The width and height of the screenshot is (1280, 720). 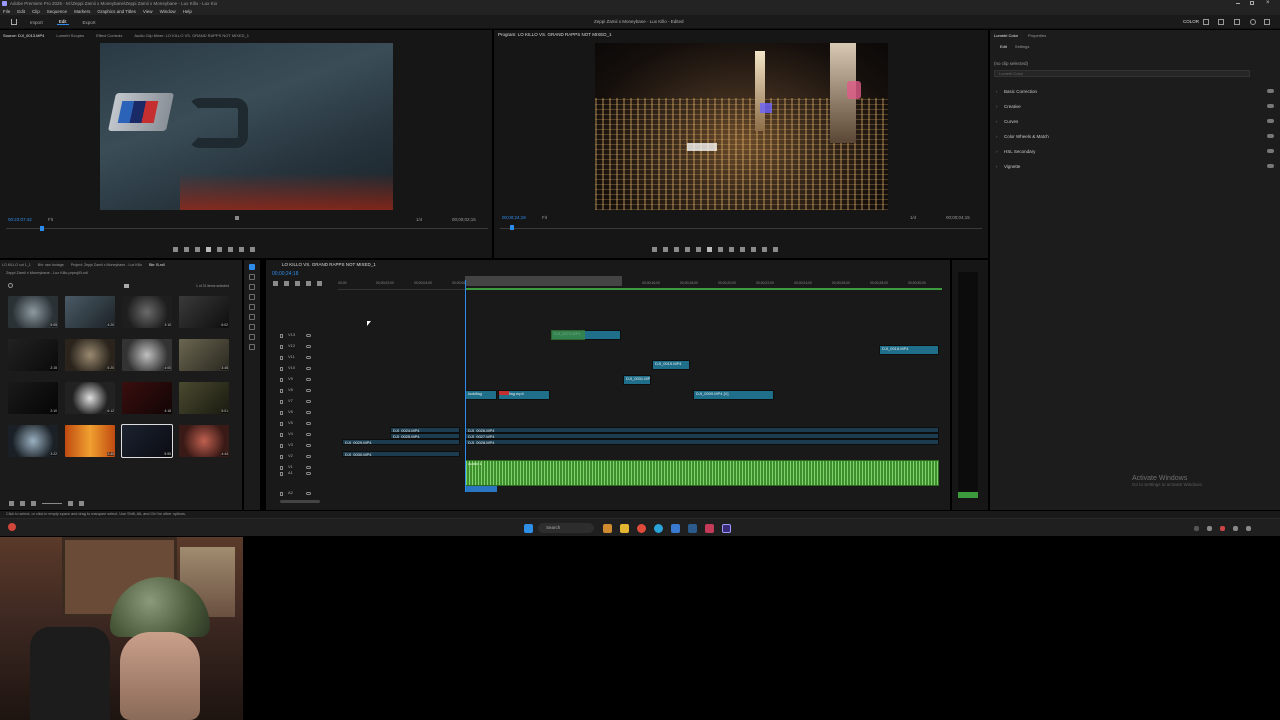 What do you see at coordinates (1135, 166) in the screenshot?
I see `lumetri-section: › Vignette` at bounding box center [1135, 166].